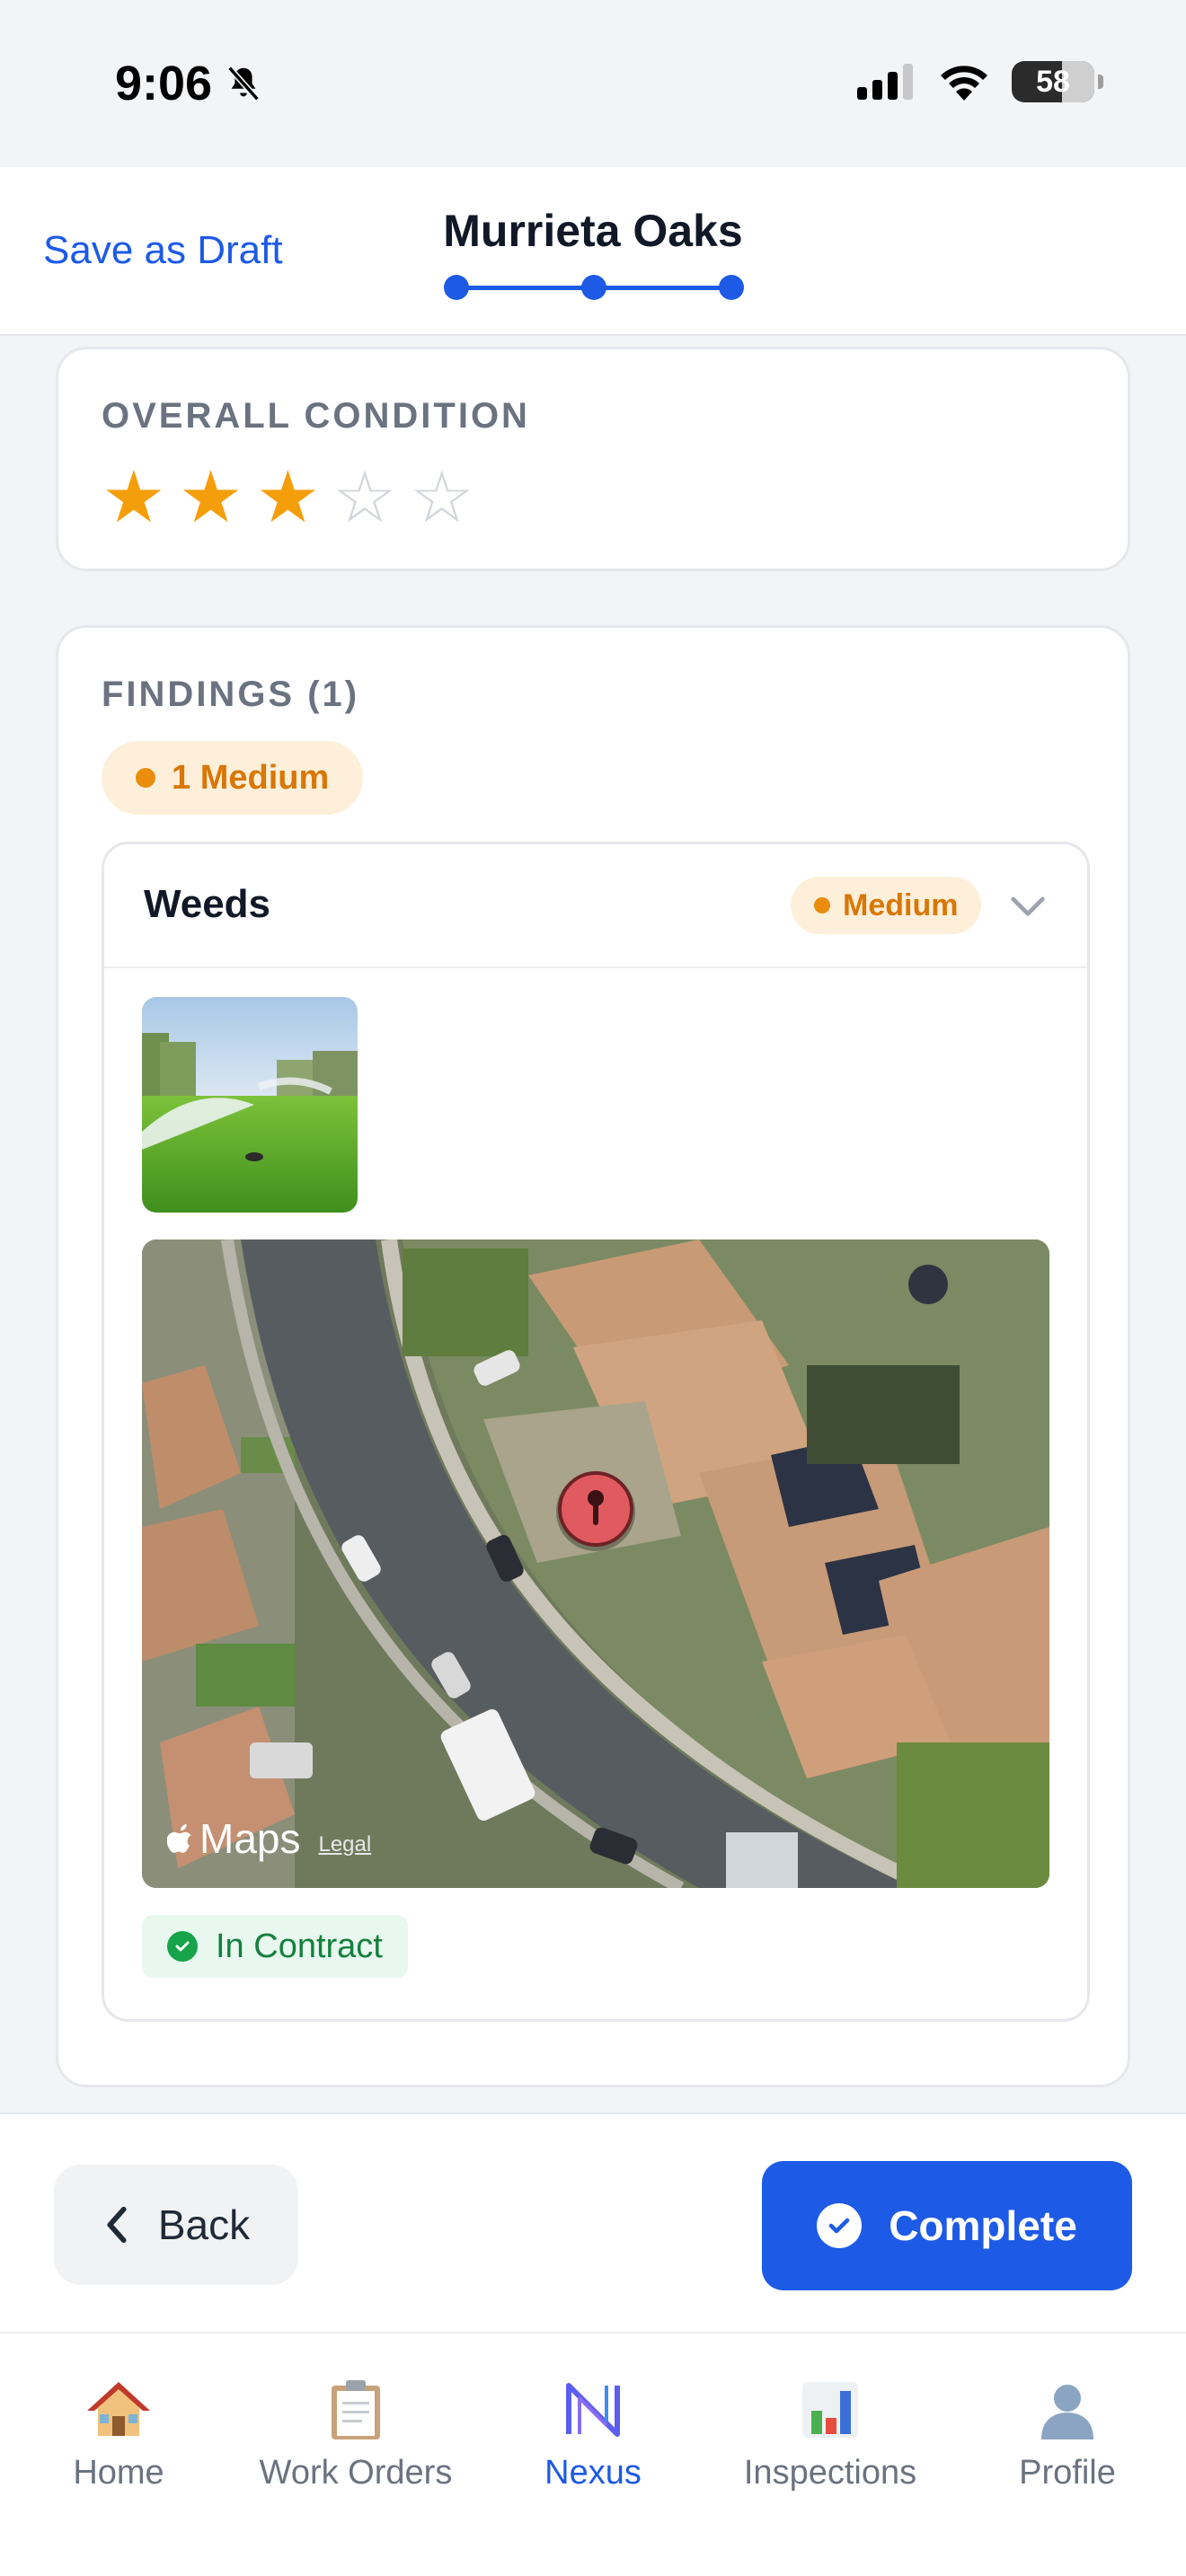 The width and height of the screenshot is (1186, 2576). I want to click on status-indicators: 58, so click(980, 81).